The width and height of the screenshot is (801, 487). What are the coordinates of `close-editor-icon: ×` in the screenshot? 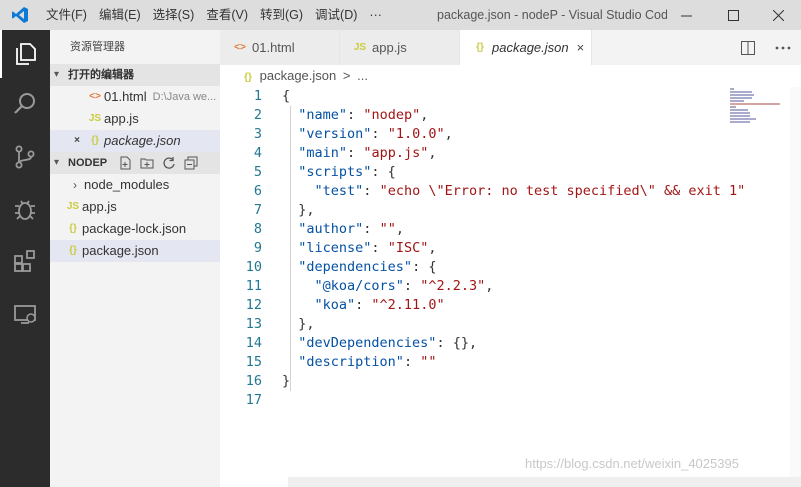 It's located at (77, 141).